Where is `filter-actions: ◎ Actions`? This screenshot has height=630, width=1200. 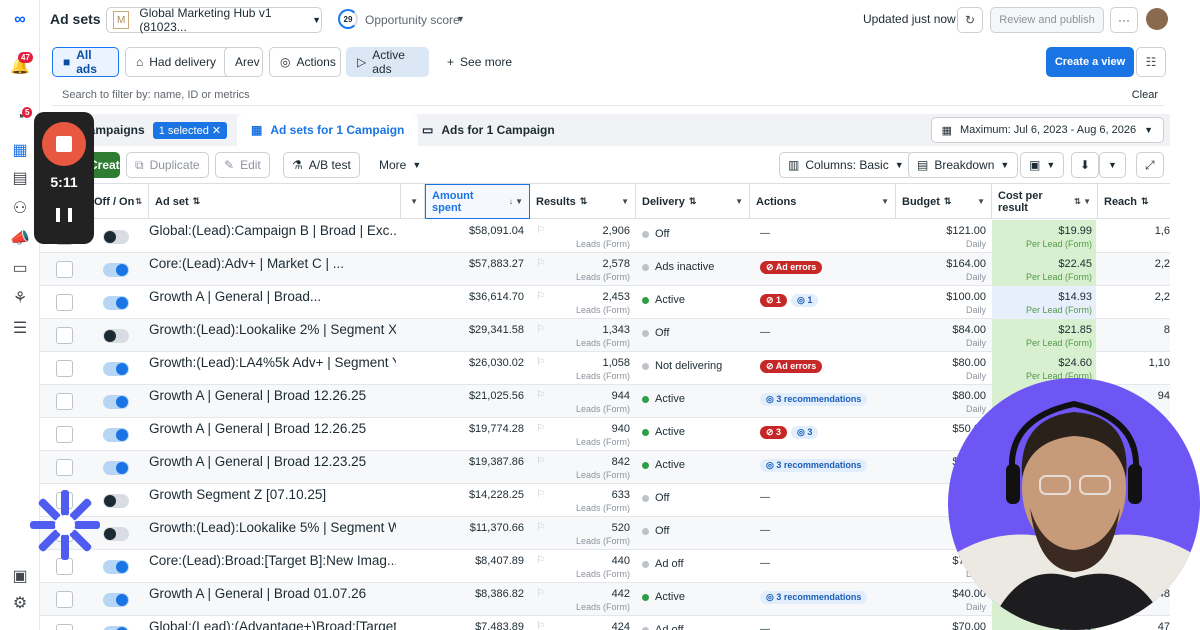
filter-actions: ◎ Actions is located at coordinates (305, 62).